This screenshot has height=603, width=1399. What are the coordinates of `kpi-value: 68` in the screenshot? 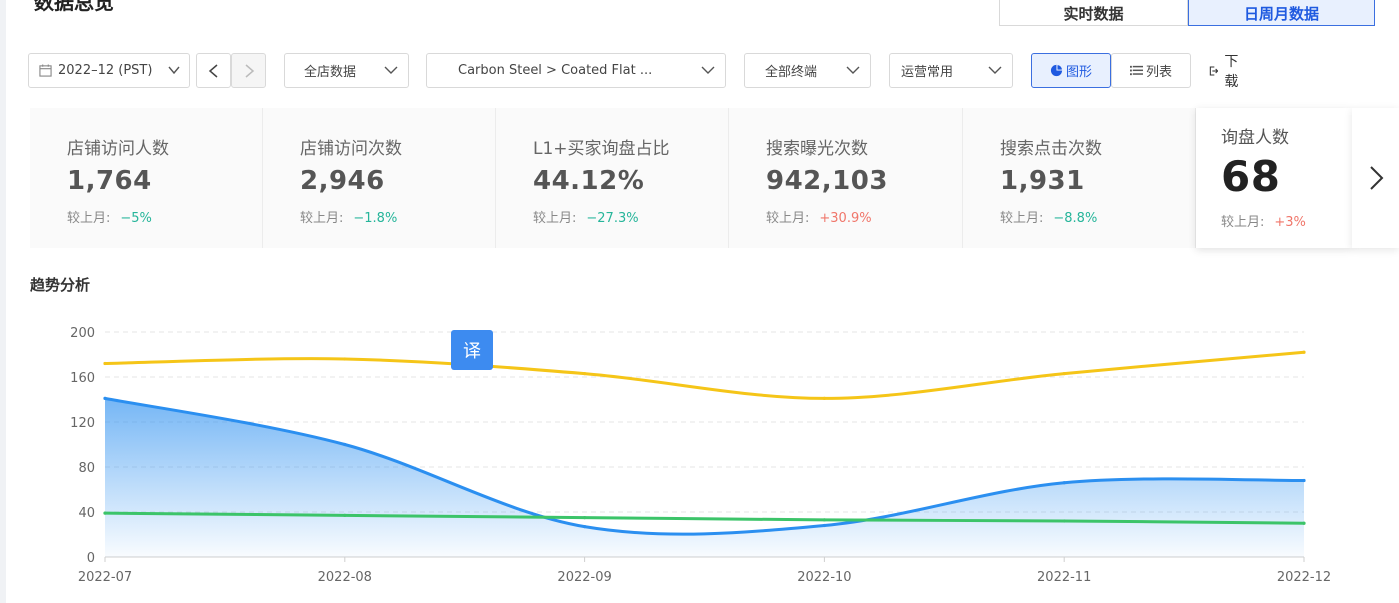 It's located at (1251, 176).